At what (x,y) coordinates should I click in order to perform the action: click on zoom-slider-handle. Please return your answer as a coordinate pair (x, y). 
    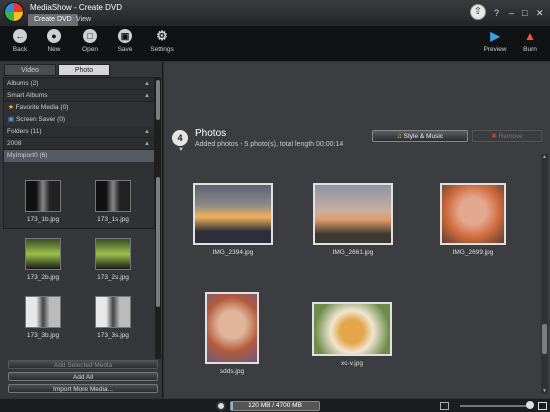
    Looking at the image, I should click on (530, 405).